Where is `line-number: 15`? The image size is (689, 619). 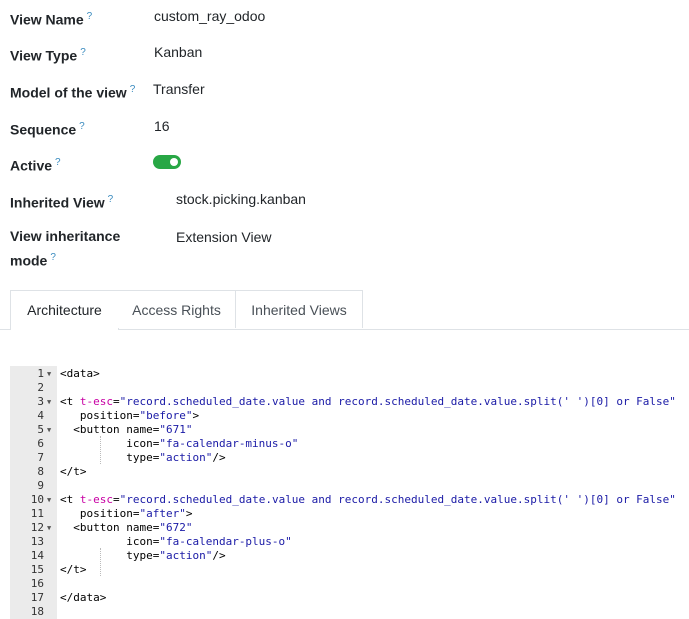 line-number: 15 is located at coordinates (37, 569).